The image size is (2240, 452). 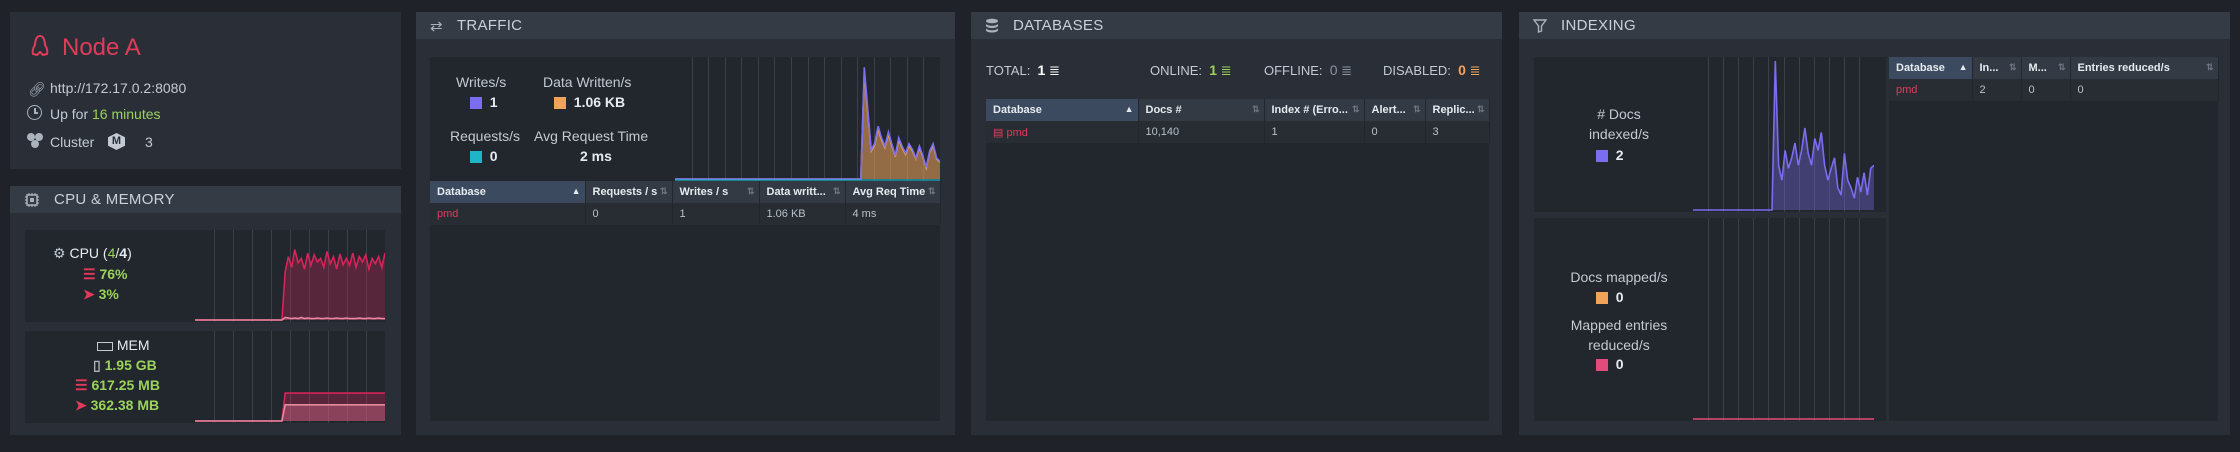 I want to click on mem-process-row: ➤ 362.38 MB, so click(x=117, y=405).